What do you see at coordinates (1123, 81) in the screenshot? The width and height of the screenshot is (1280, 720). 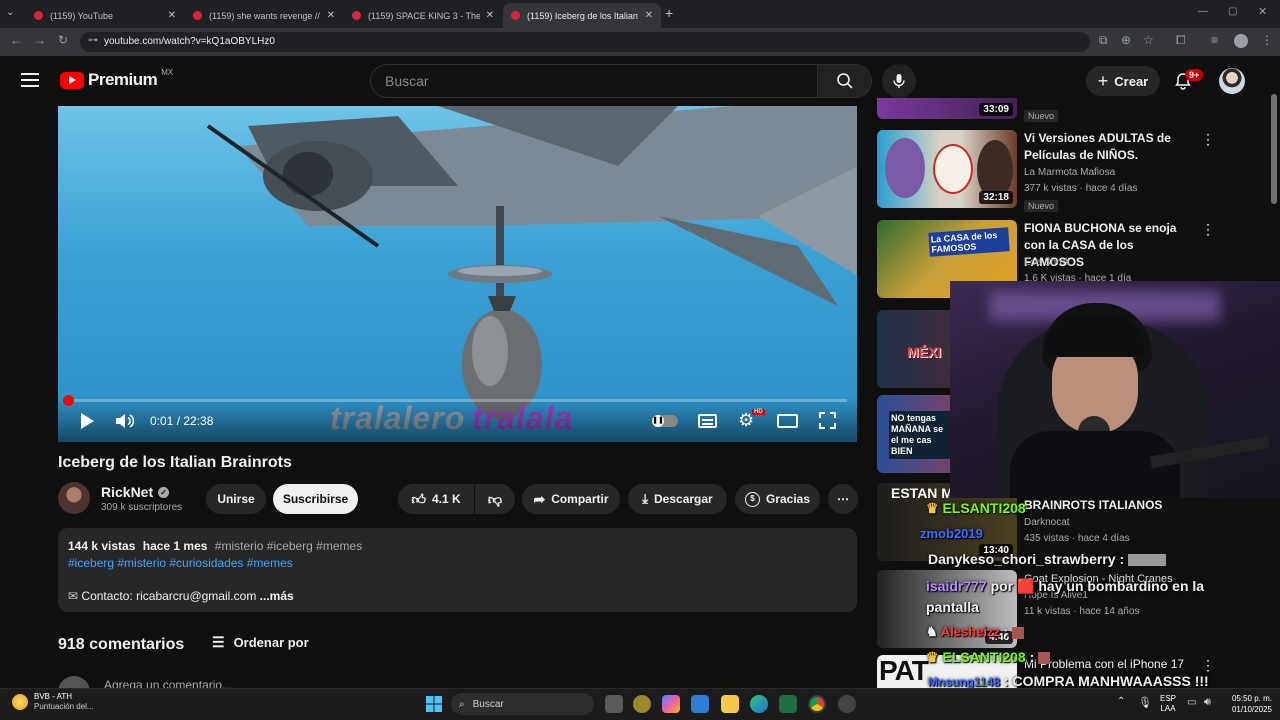 I see `create-button: + Crear` at bounding box center [1123, 81].